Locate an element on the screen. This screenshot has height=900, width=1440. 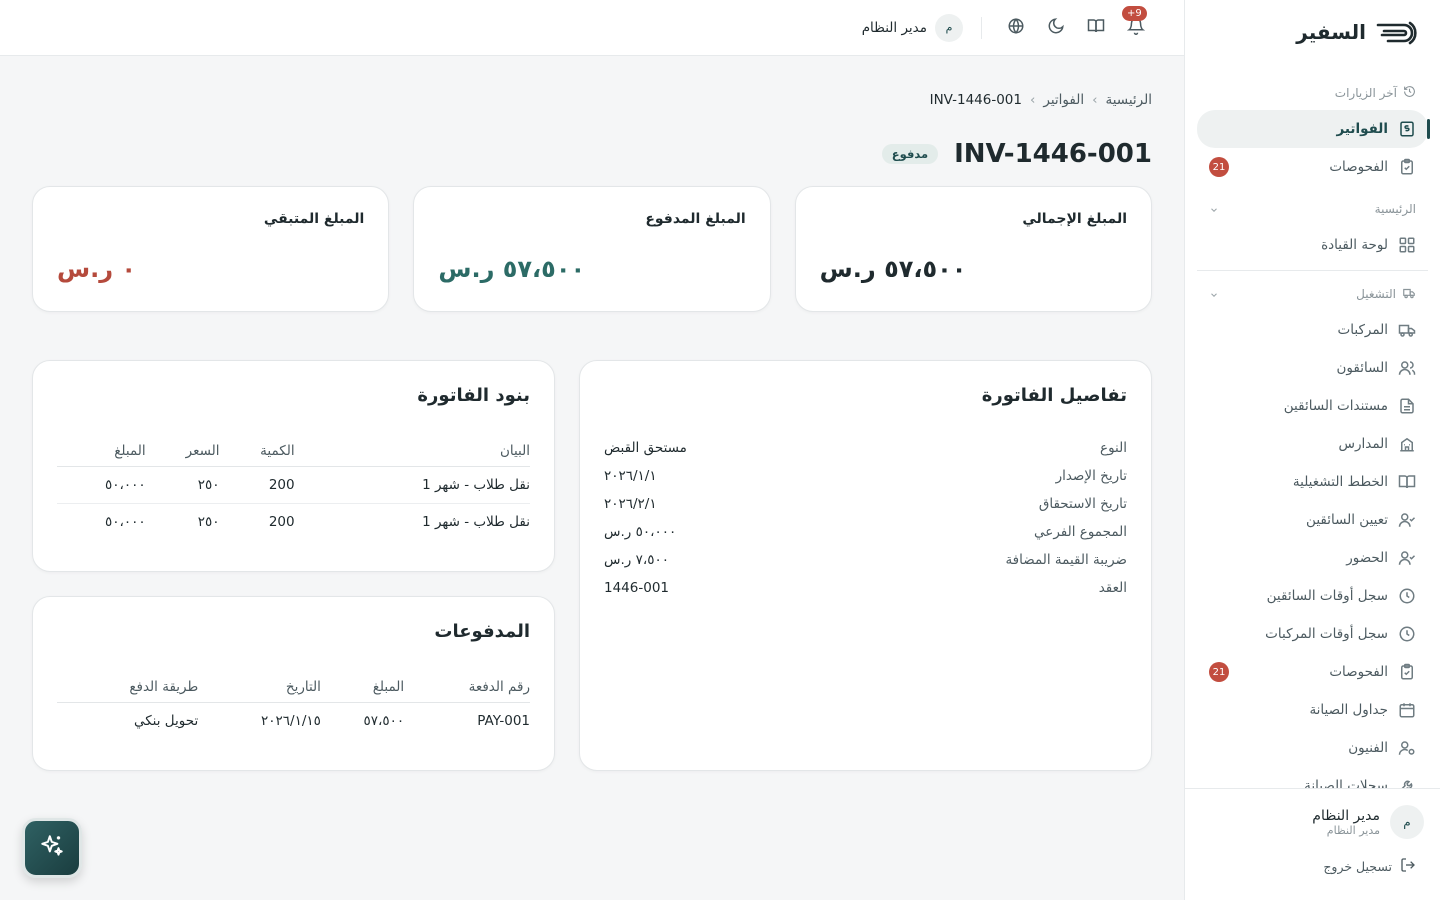
language-button is located at coordinates (1016, 28).